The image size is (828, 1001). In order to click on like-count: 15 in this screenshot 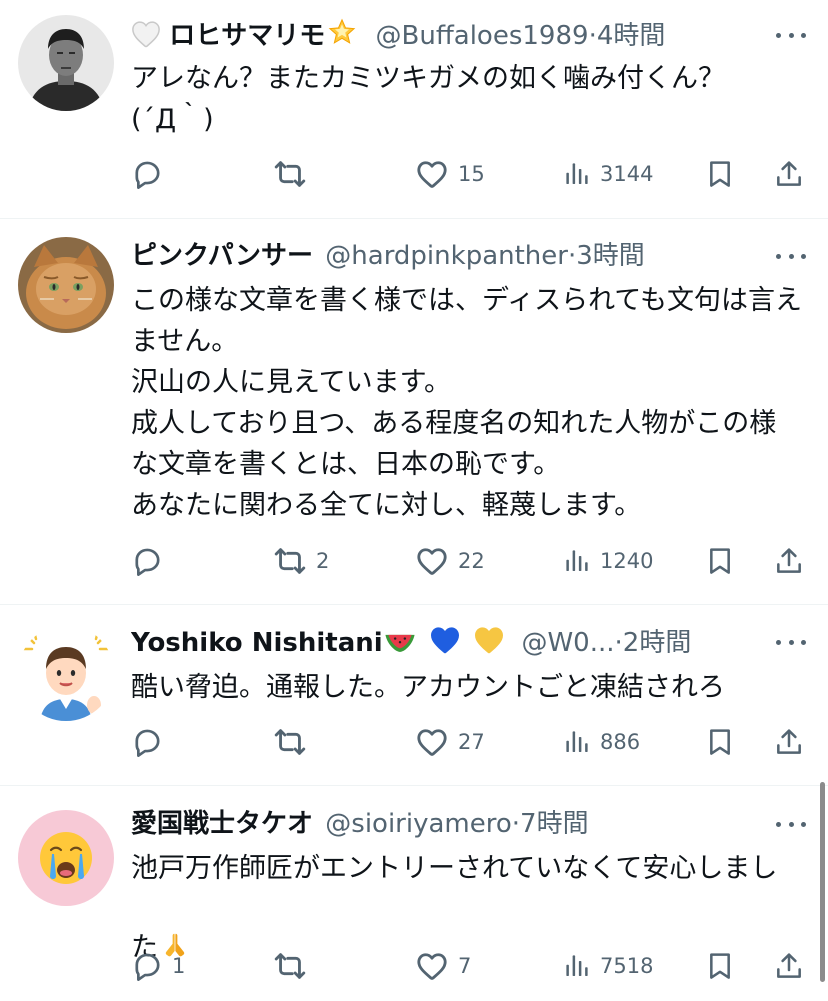, I will do `click(471, 174)`.